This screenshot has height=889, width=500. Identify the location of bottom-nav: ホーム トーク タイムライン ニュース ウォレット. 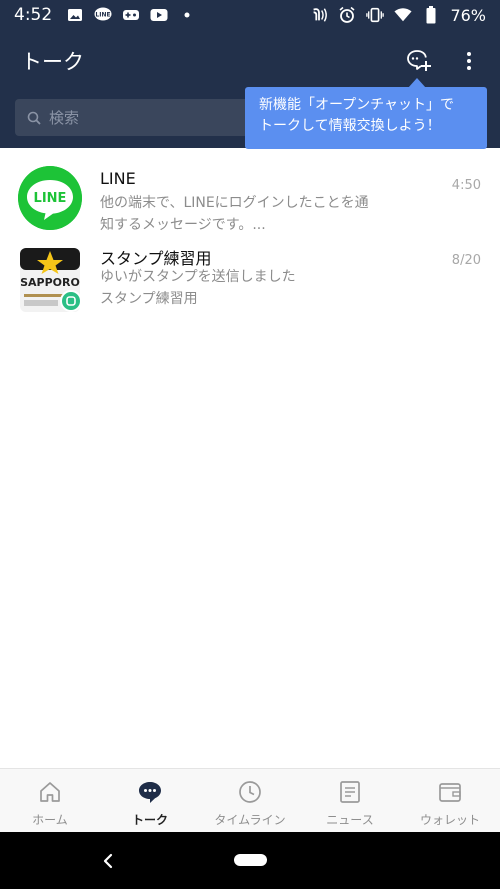
(250, 800).